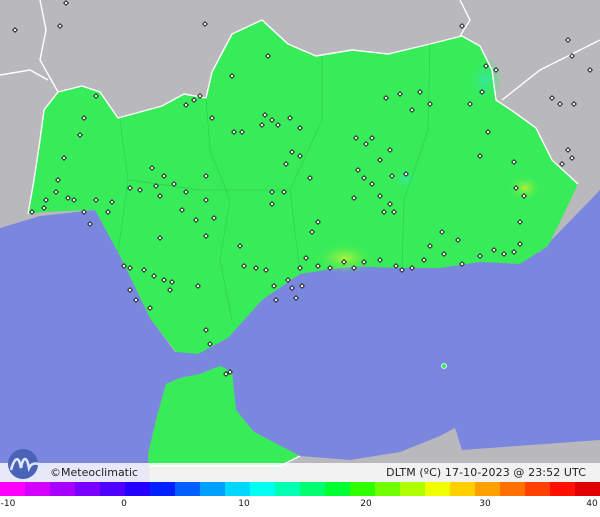  I want to click on map-caption: DLTM (ºC) 17-10-2023 @ 23:52 UTC, so click(486, 472).